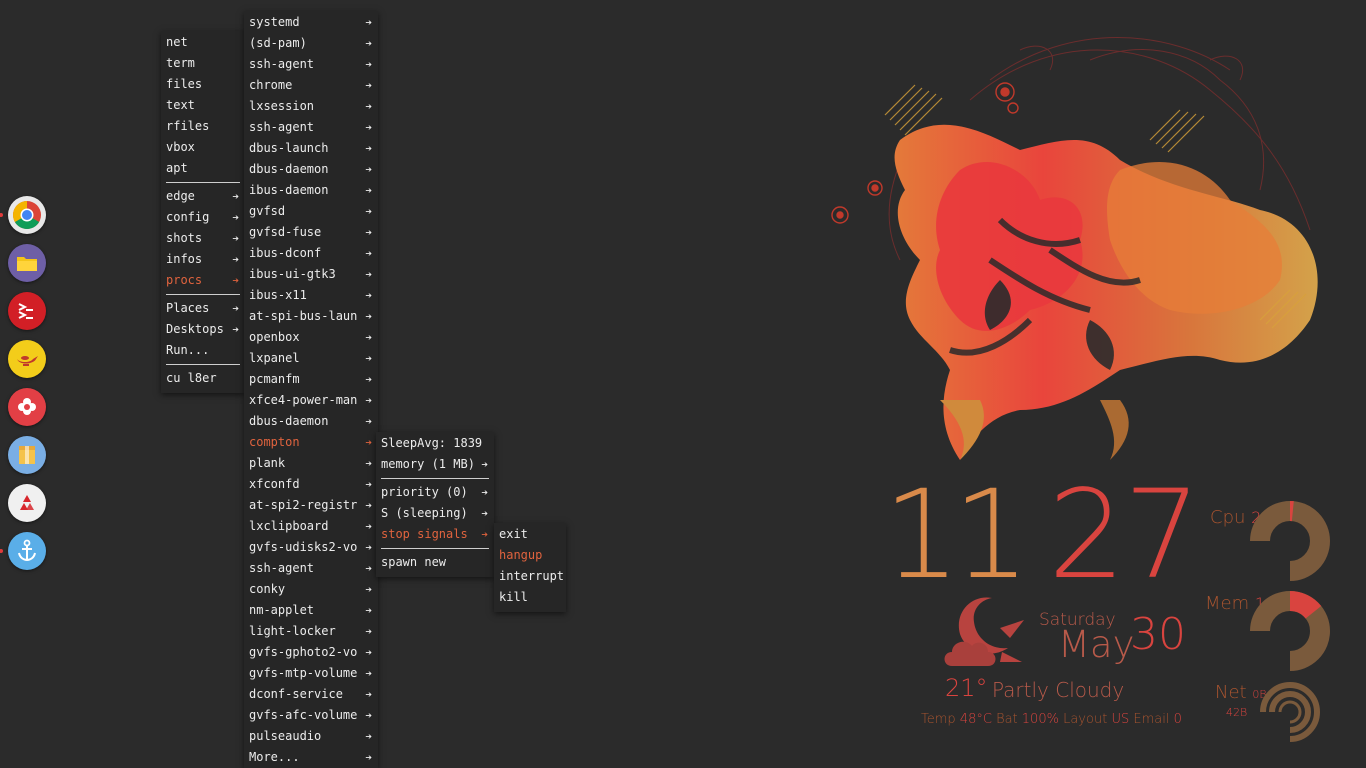 The height and width of the screenshot is (768, 1366). What do you see at coordinates (203, 63) in the screenshot?
I see `menu-item-term: term` at bounding box center [203, 63].